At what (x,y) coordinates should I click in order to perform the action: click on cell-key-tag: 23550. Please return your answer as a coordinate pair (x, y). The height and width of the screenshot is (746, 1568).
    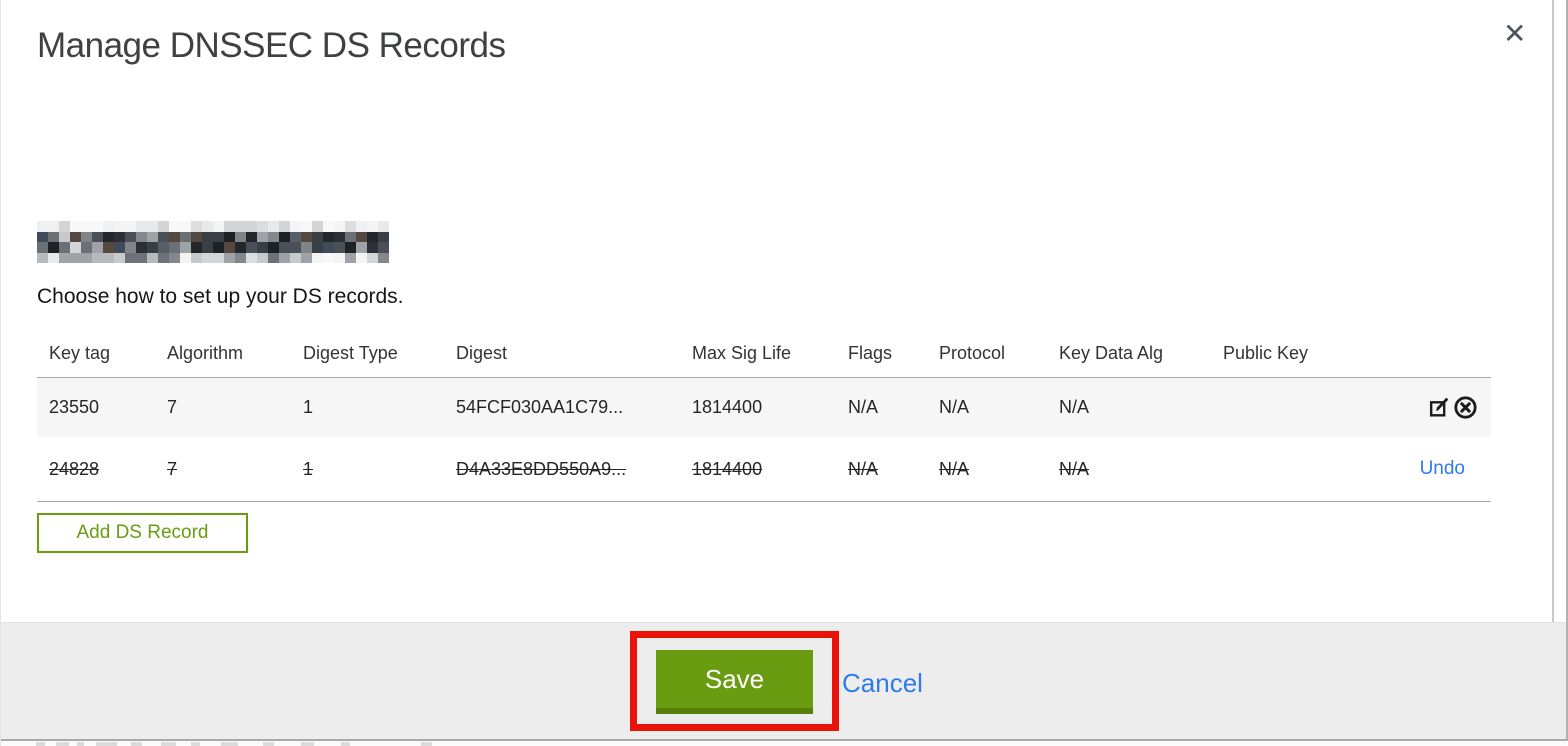
    Looking at the image, I should click on (74, 407).